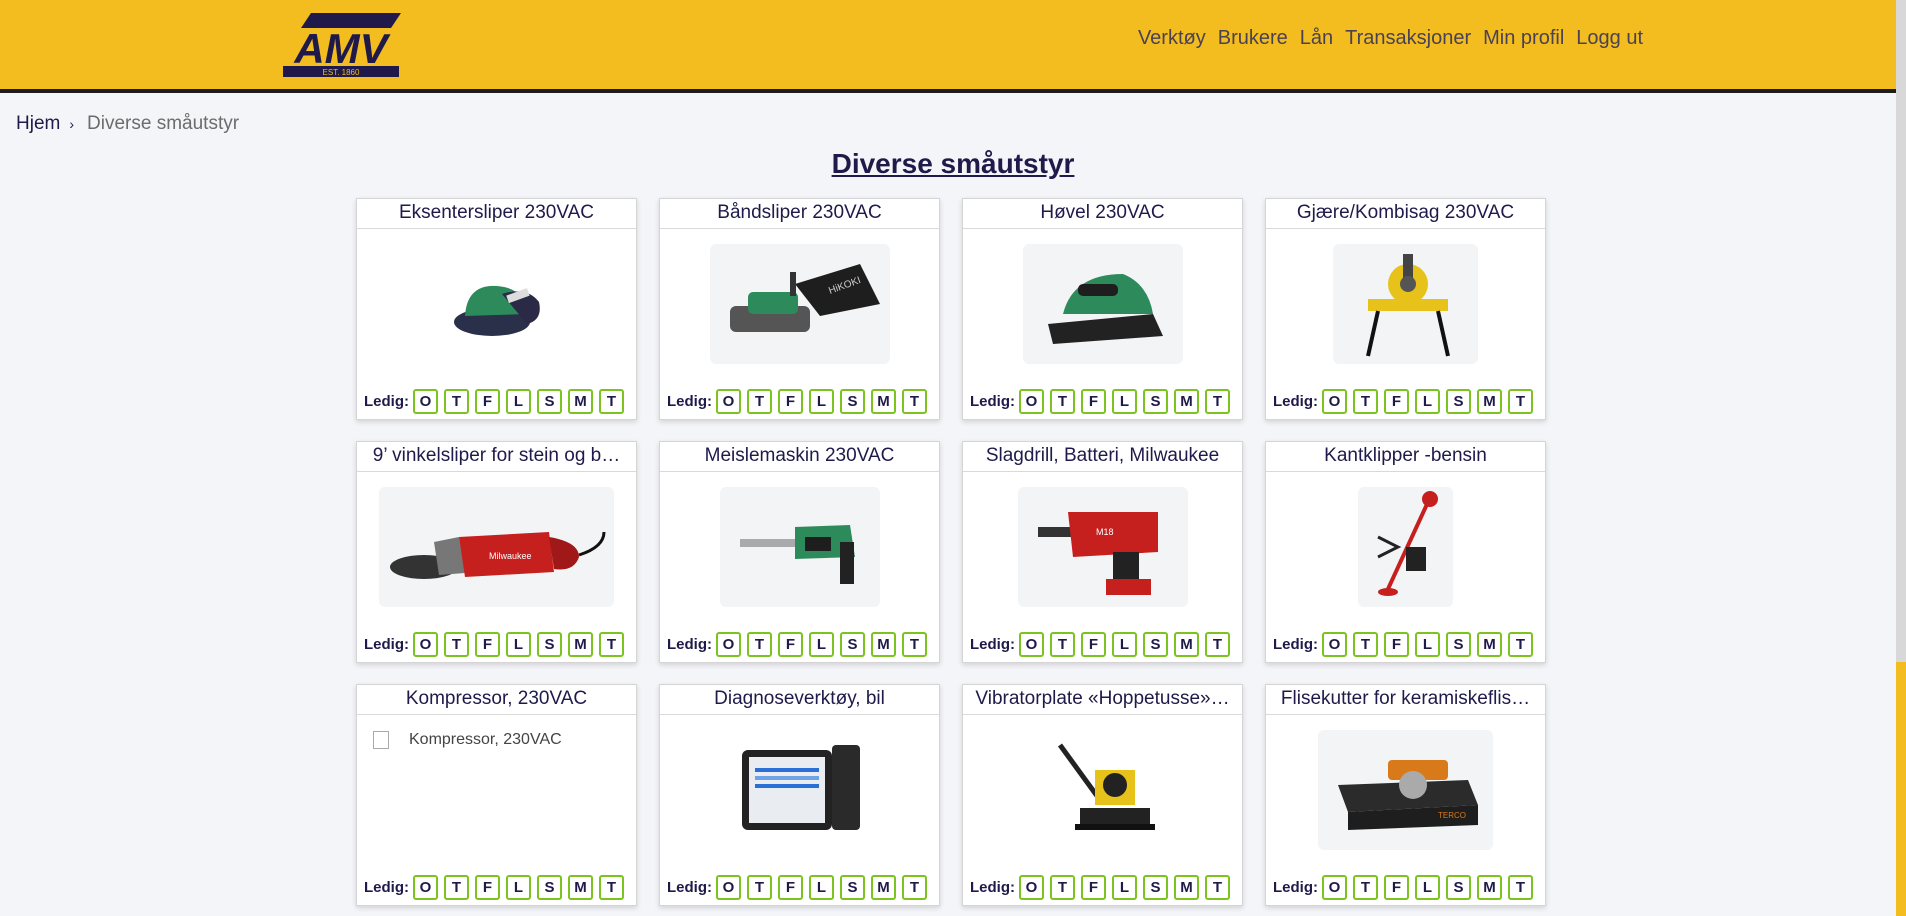 Image resolution: width=1906 pixels, height=916 pixels. What do you see at coordinates (1316, 38) in the screenshot?
I see `nav-lan: Lån` at bounding box center [1316, 38].